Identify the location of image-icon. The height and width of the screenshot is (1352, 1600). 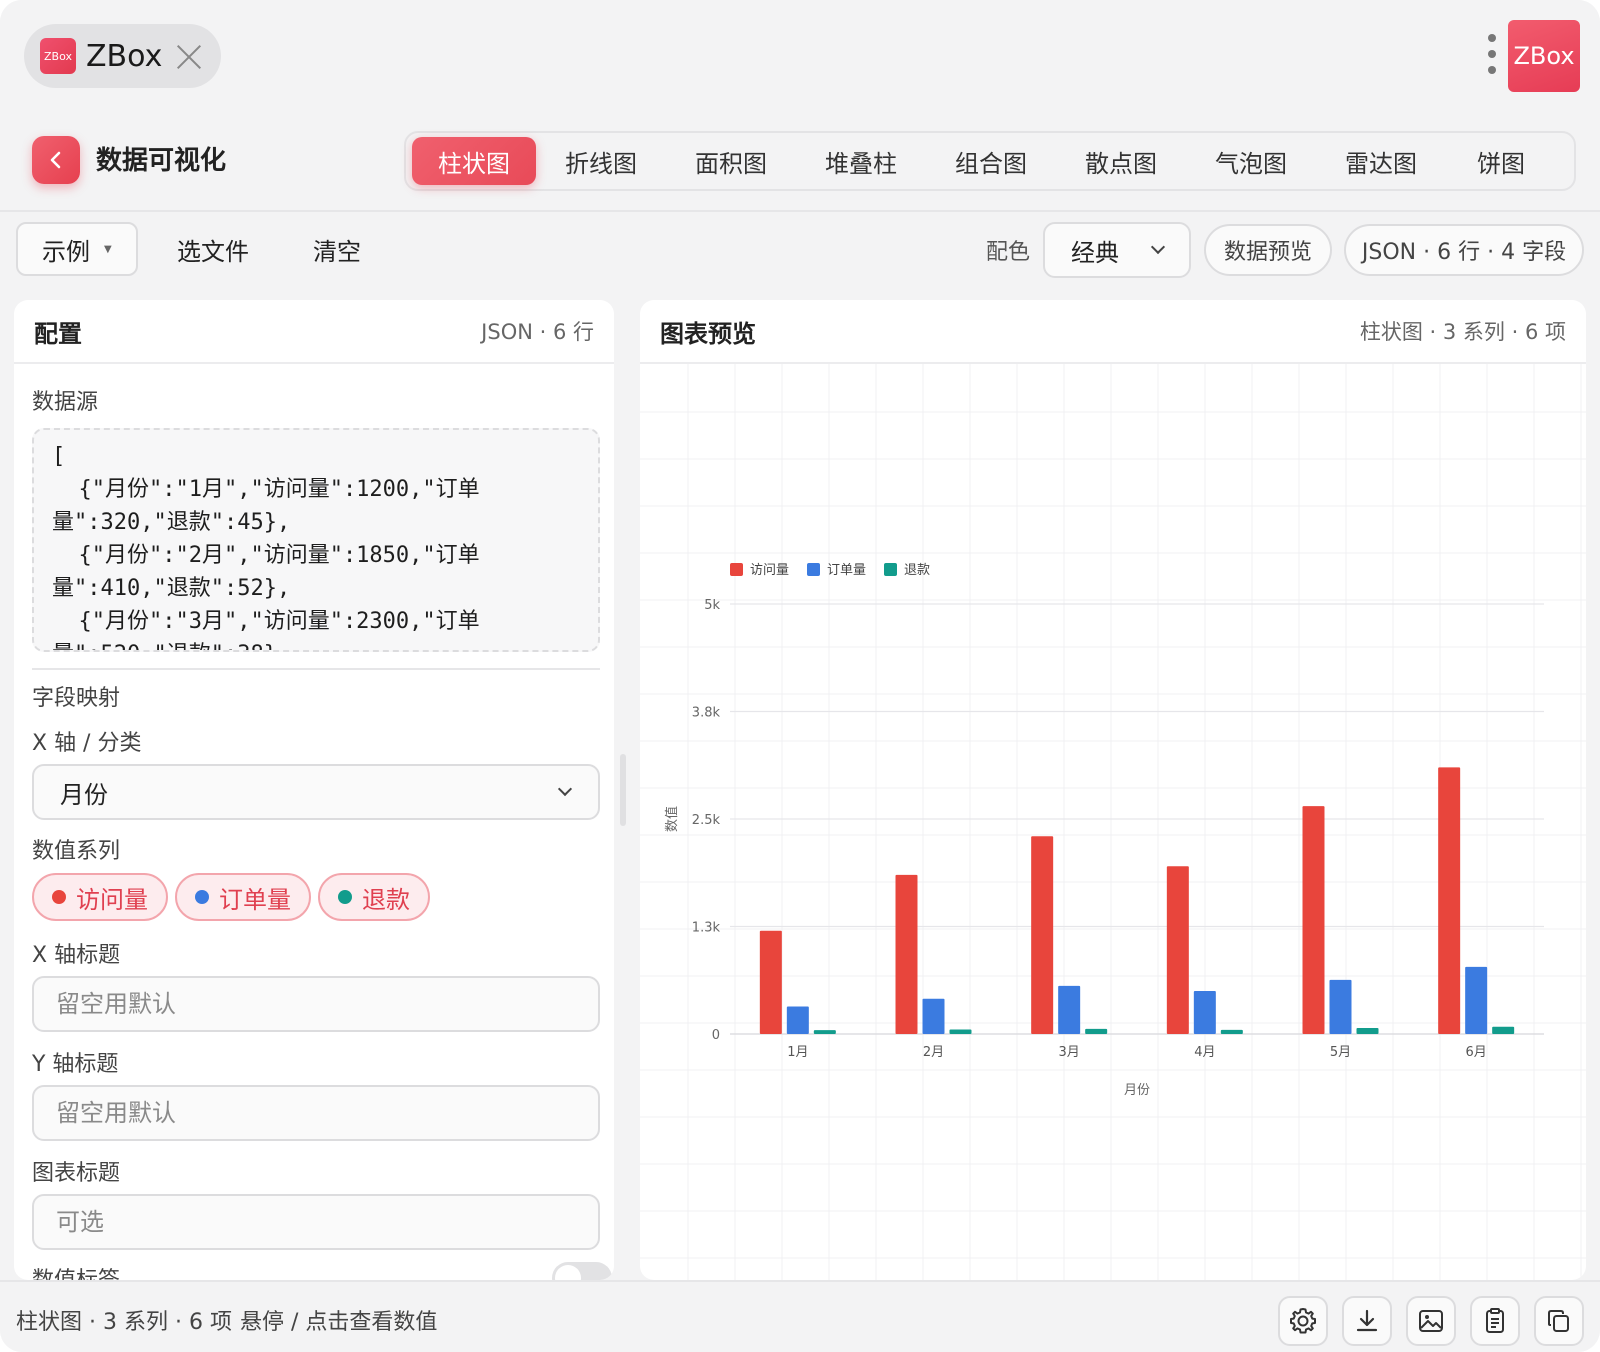
(1431, 1321).